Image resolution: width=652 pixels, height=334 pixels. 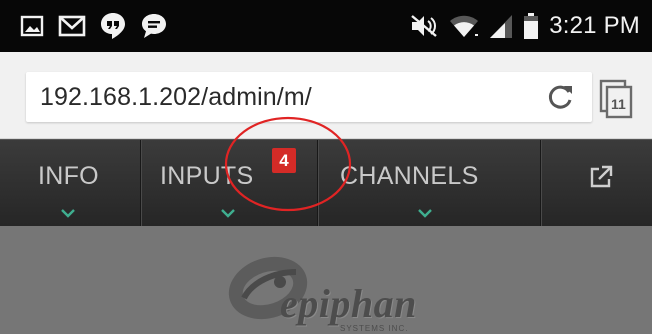 What do you see at coordinates (424, 26) in the screenshot?
I see `nfc-mute-icon` at bounding box center [424, 26].